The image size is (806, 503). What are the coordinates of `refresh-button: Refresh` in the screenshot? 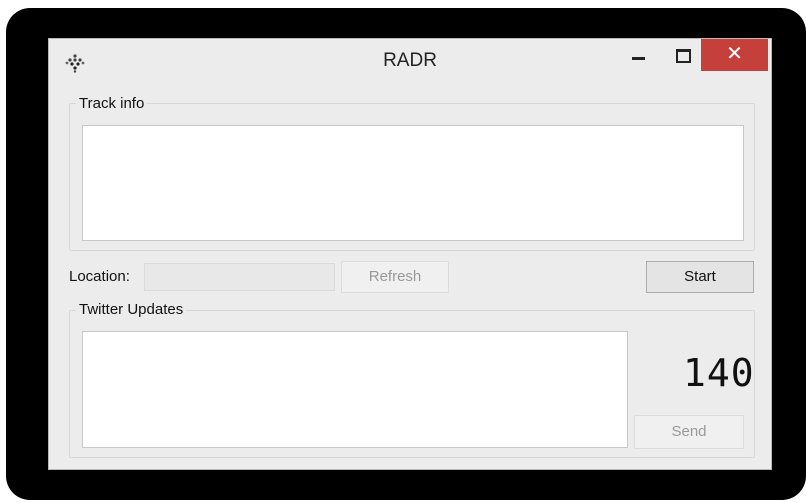 It's located at (395, 277).